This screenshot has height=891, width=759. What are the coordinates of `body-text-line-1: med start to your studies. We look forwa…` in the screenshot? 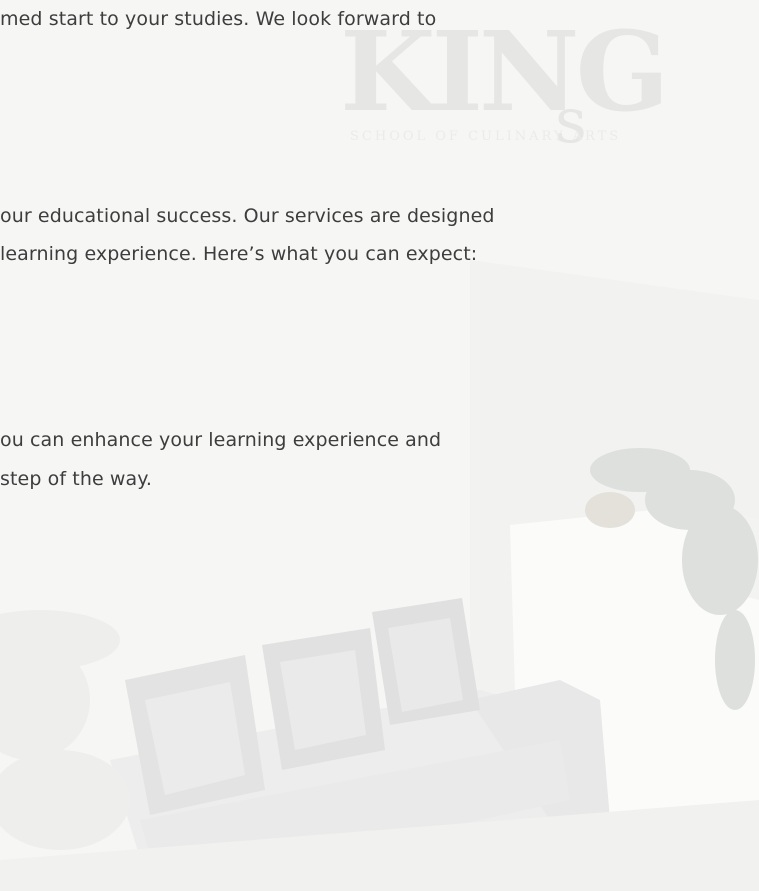 It's located at (218, 19).